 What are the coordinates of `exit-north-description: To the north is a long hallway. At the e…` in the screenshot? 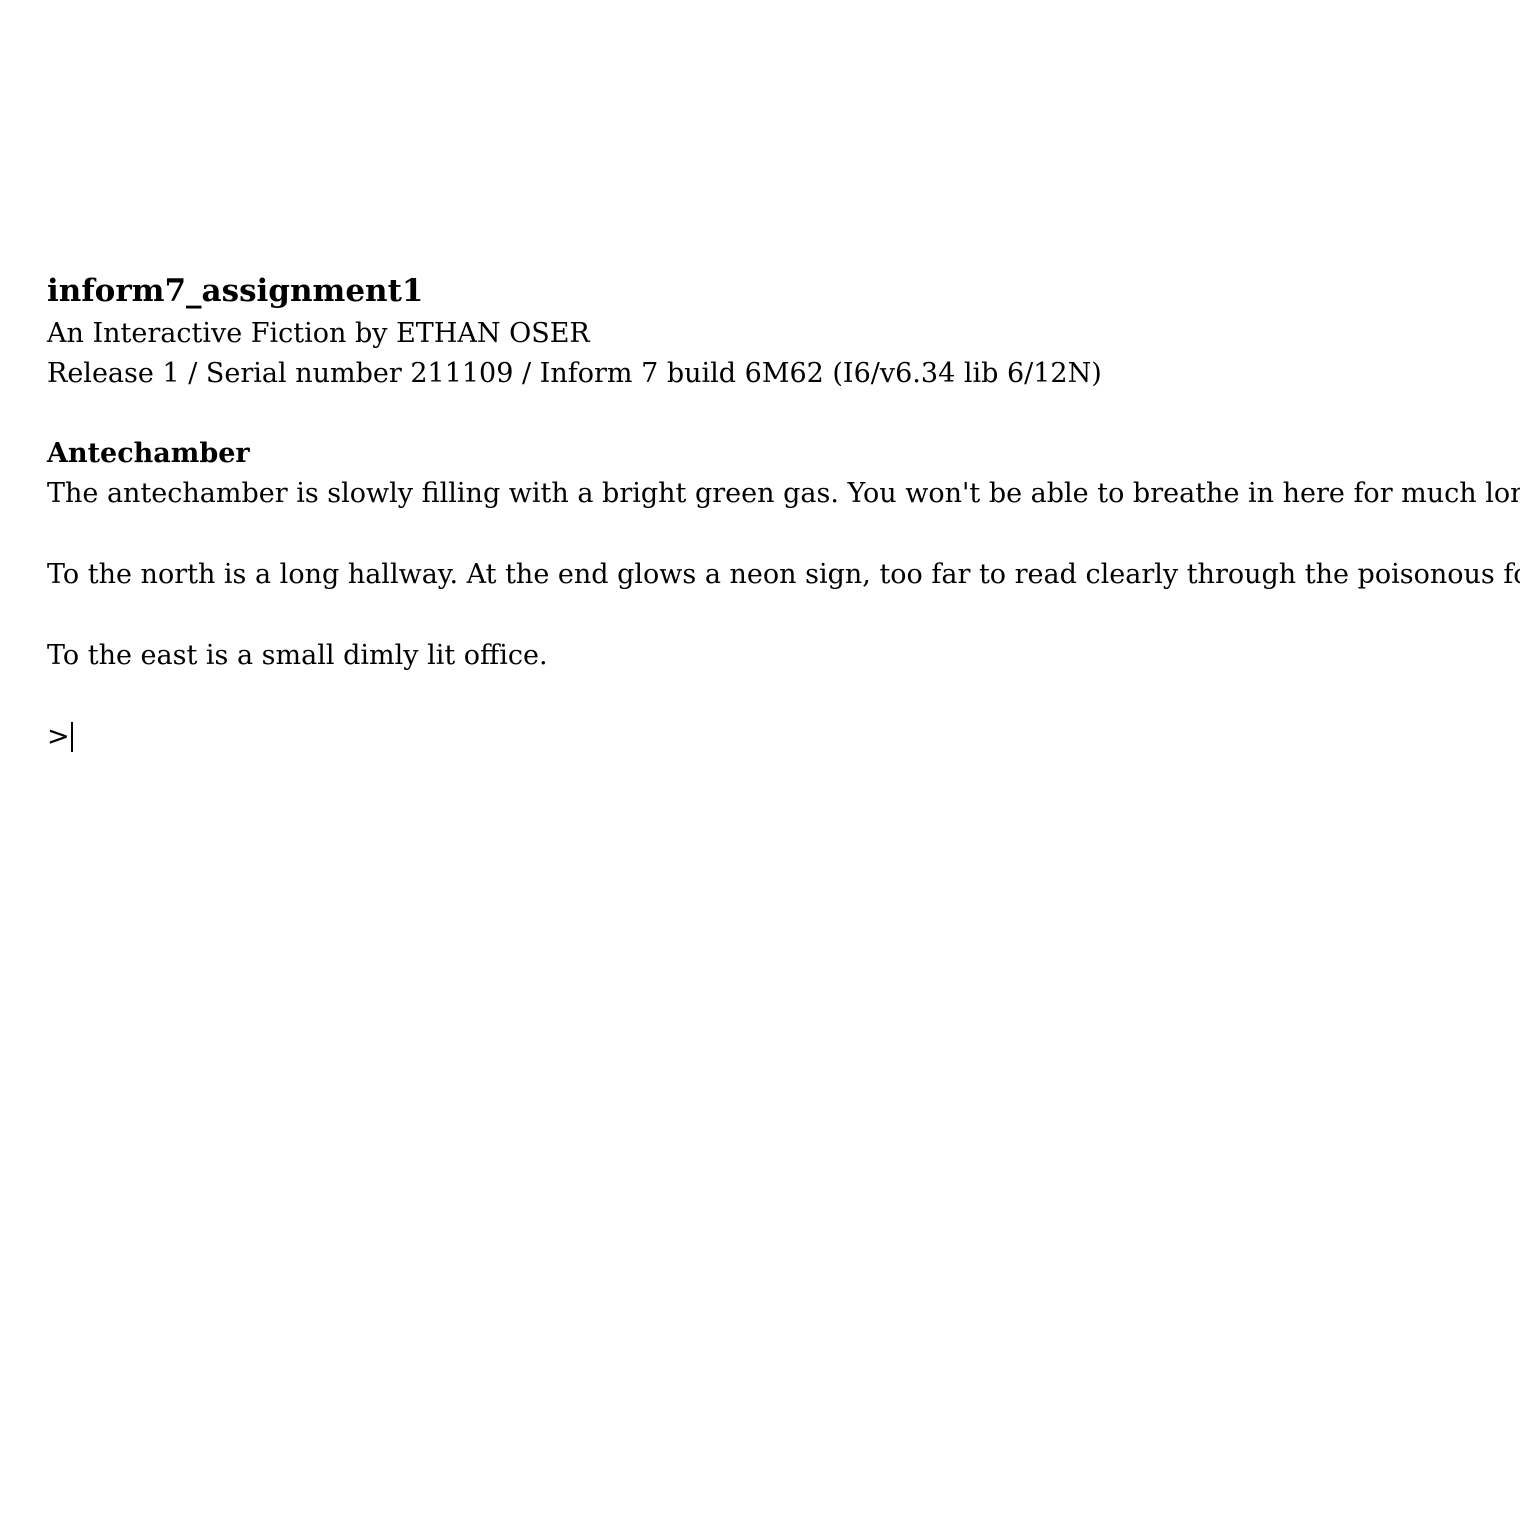 It's located at (783, 574).